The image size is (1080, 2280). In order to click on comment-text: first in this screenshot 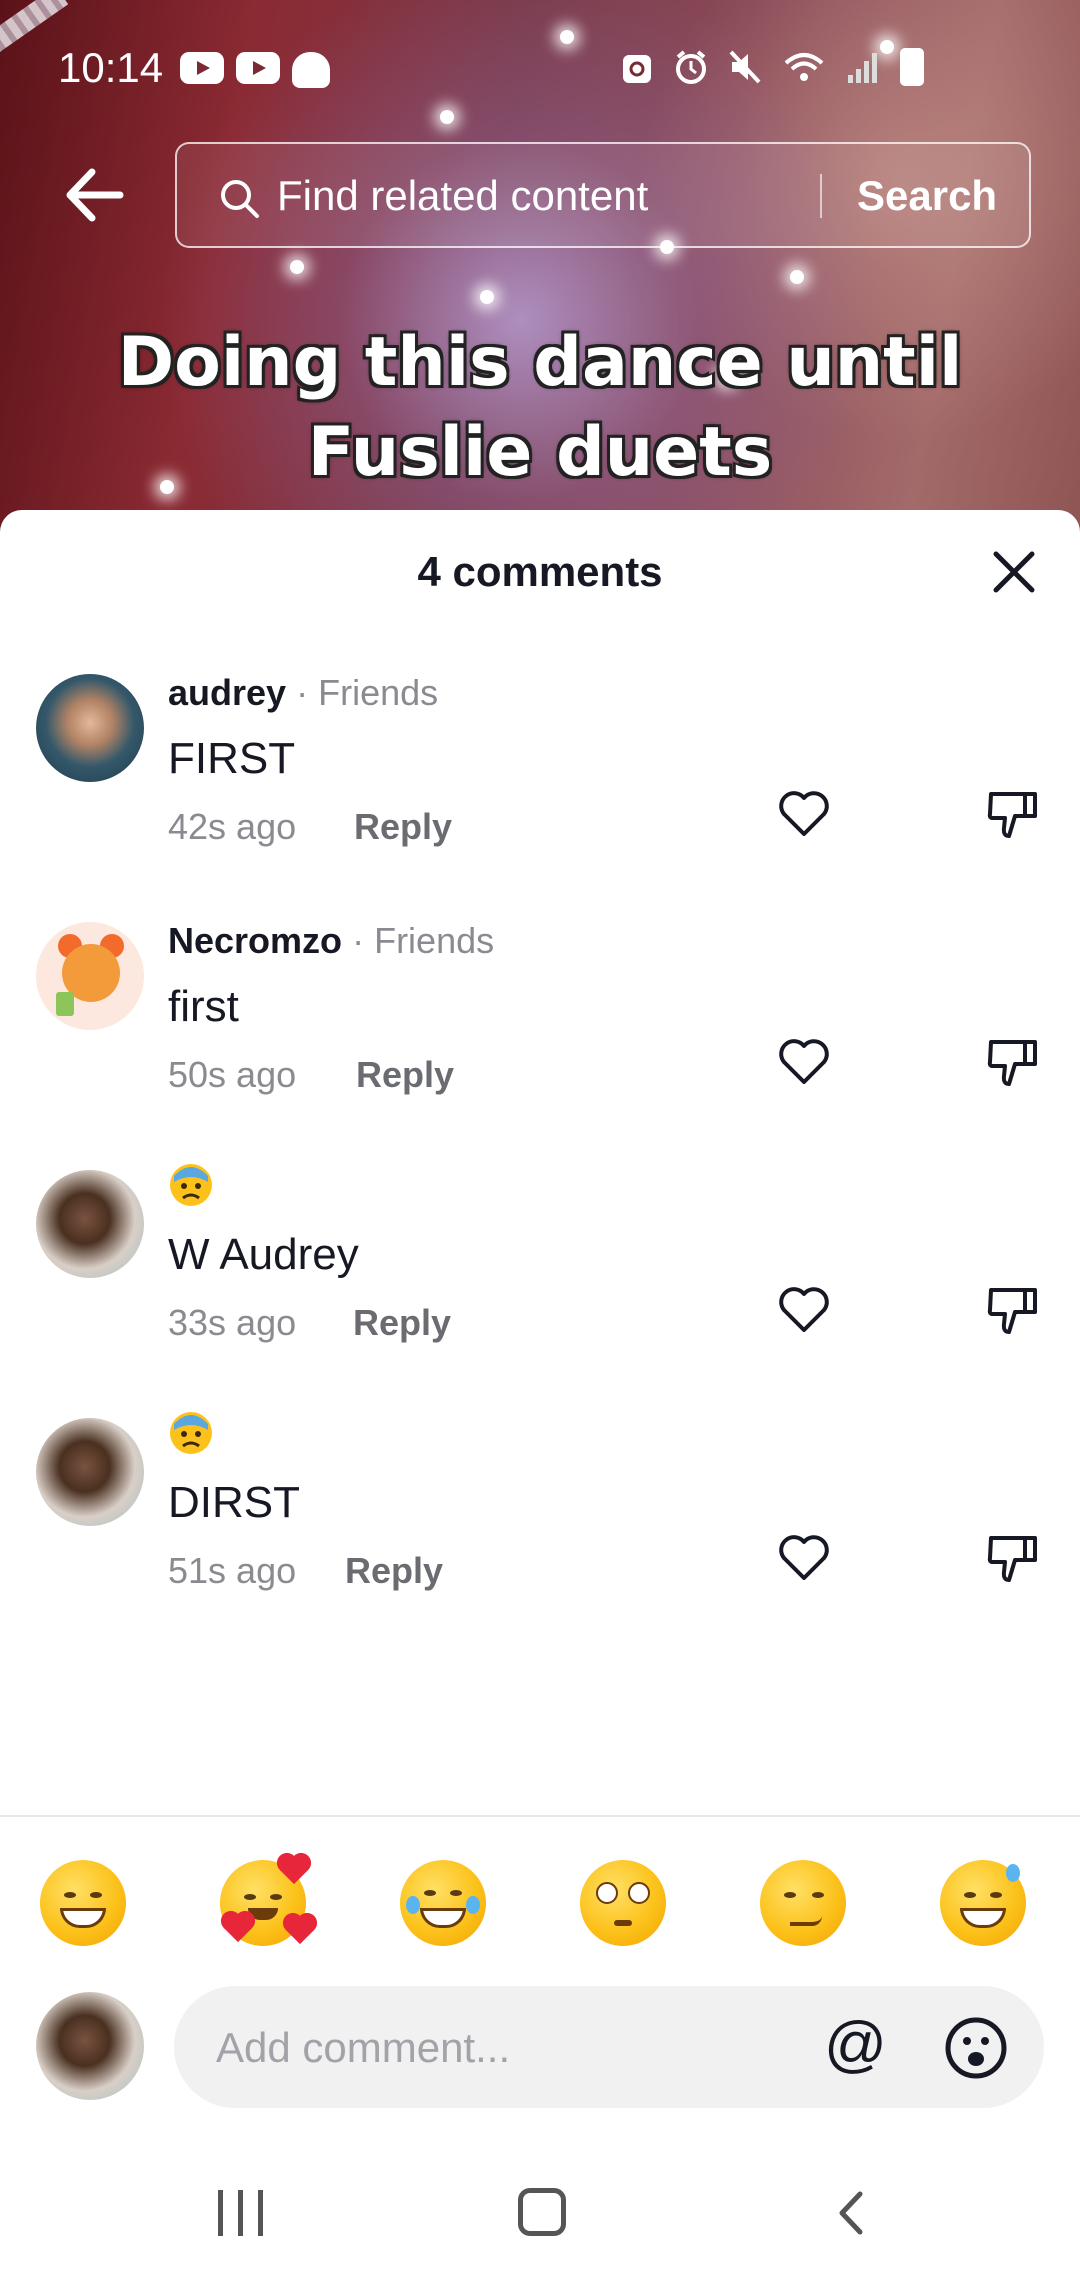, I will do `click(203, 1006)`.